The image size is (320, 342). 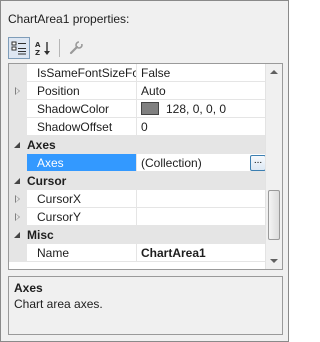 I want to click on property-name: CursorY, so click(x=82, y=217).